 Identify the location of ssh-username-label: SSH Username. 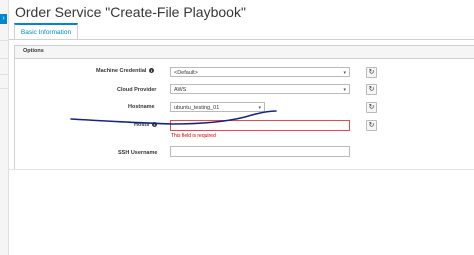
(138, 153).